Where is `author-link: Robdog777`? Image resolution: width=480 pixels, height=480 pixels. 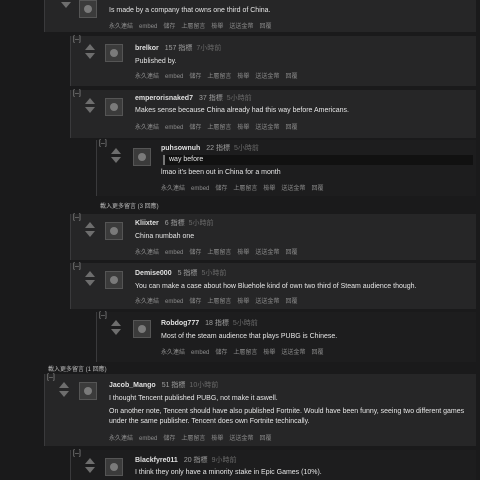 author-link: Robdog777 is located at coordinates (180, 323).